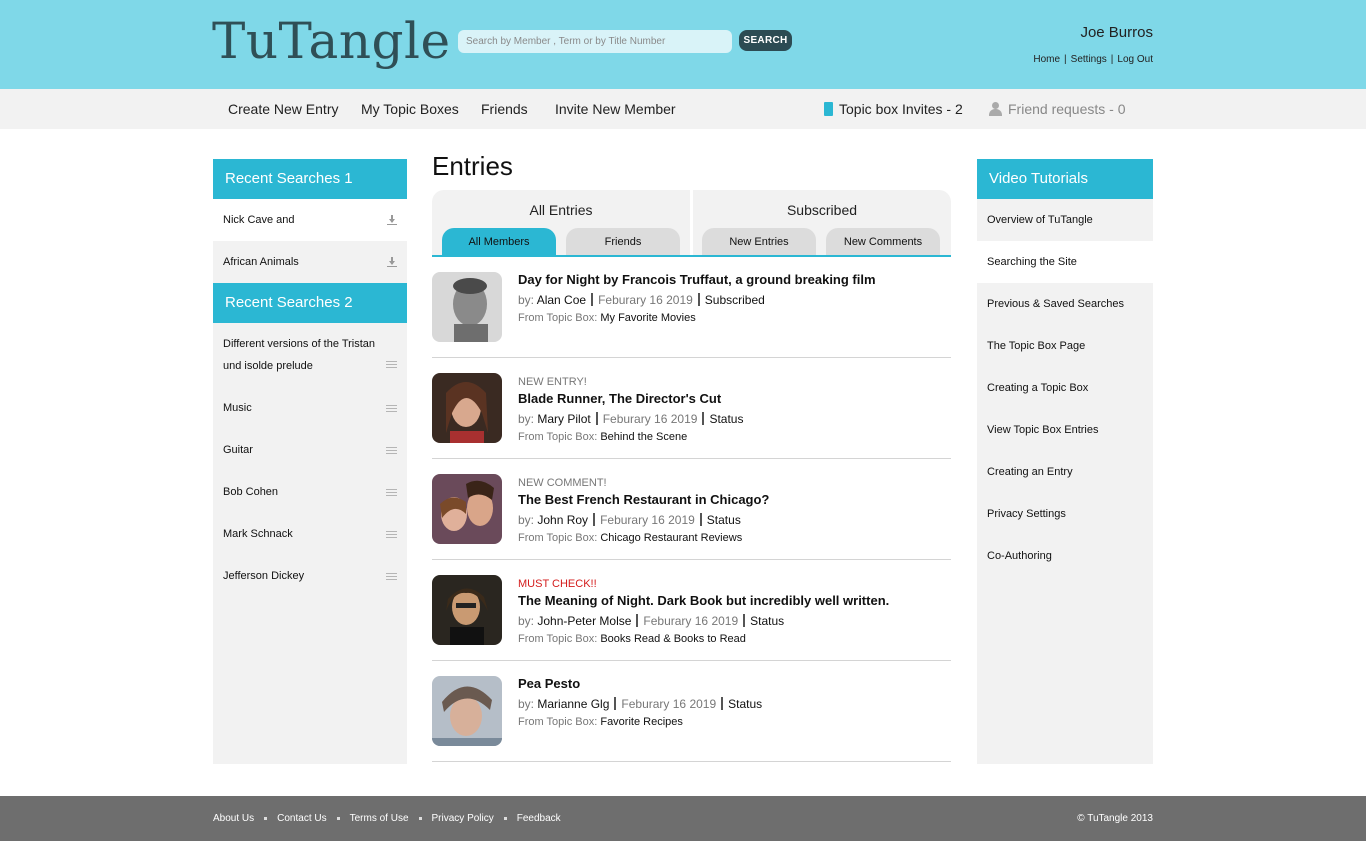  Describe the element at coordinates (331, 41) in the screenshot. I see `site-logo: TuTangle` at that location.